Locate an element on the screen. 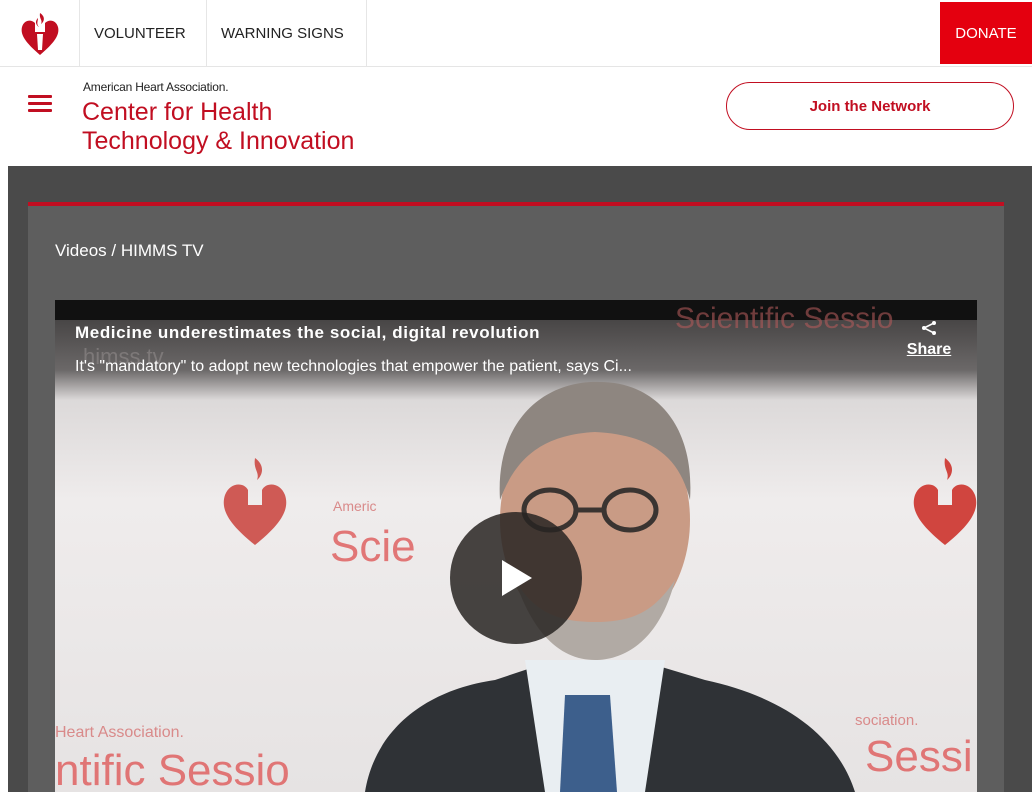 This screenshot has height=792, width=1032. nav-volunteer: VOLUNTEER is located at coordinates (142, 33).